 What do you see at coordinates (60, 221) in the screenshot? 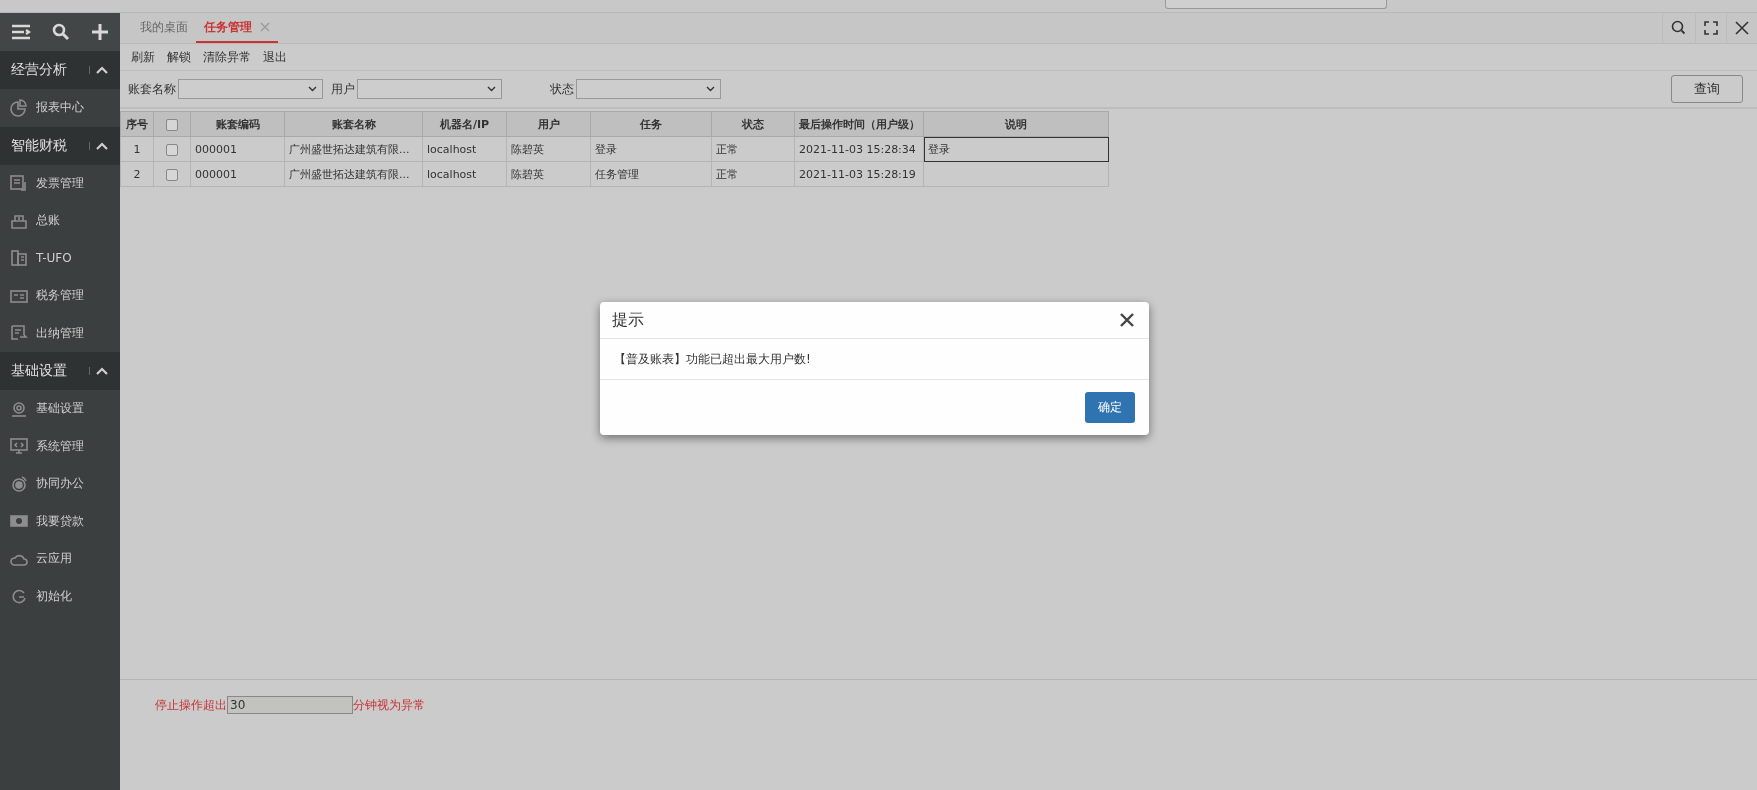
I see `sidebar-item: 总账` at bounding box center [60, 221].